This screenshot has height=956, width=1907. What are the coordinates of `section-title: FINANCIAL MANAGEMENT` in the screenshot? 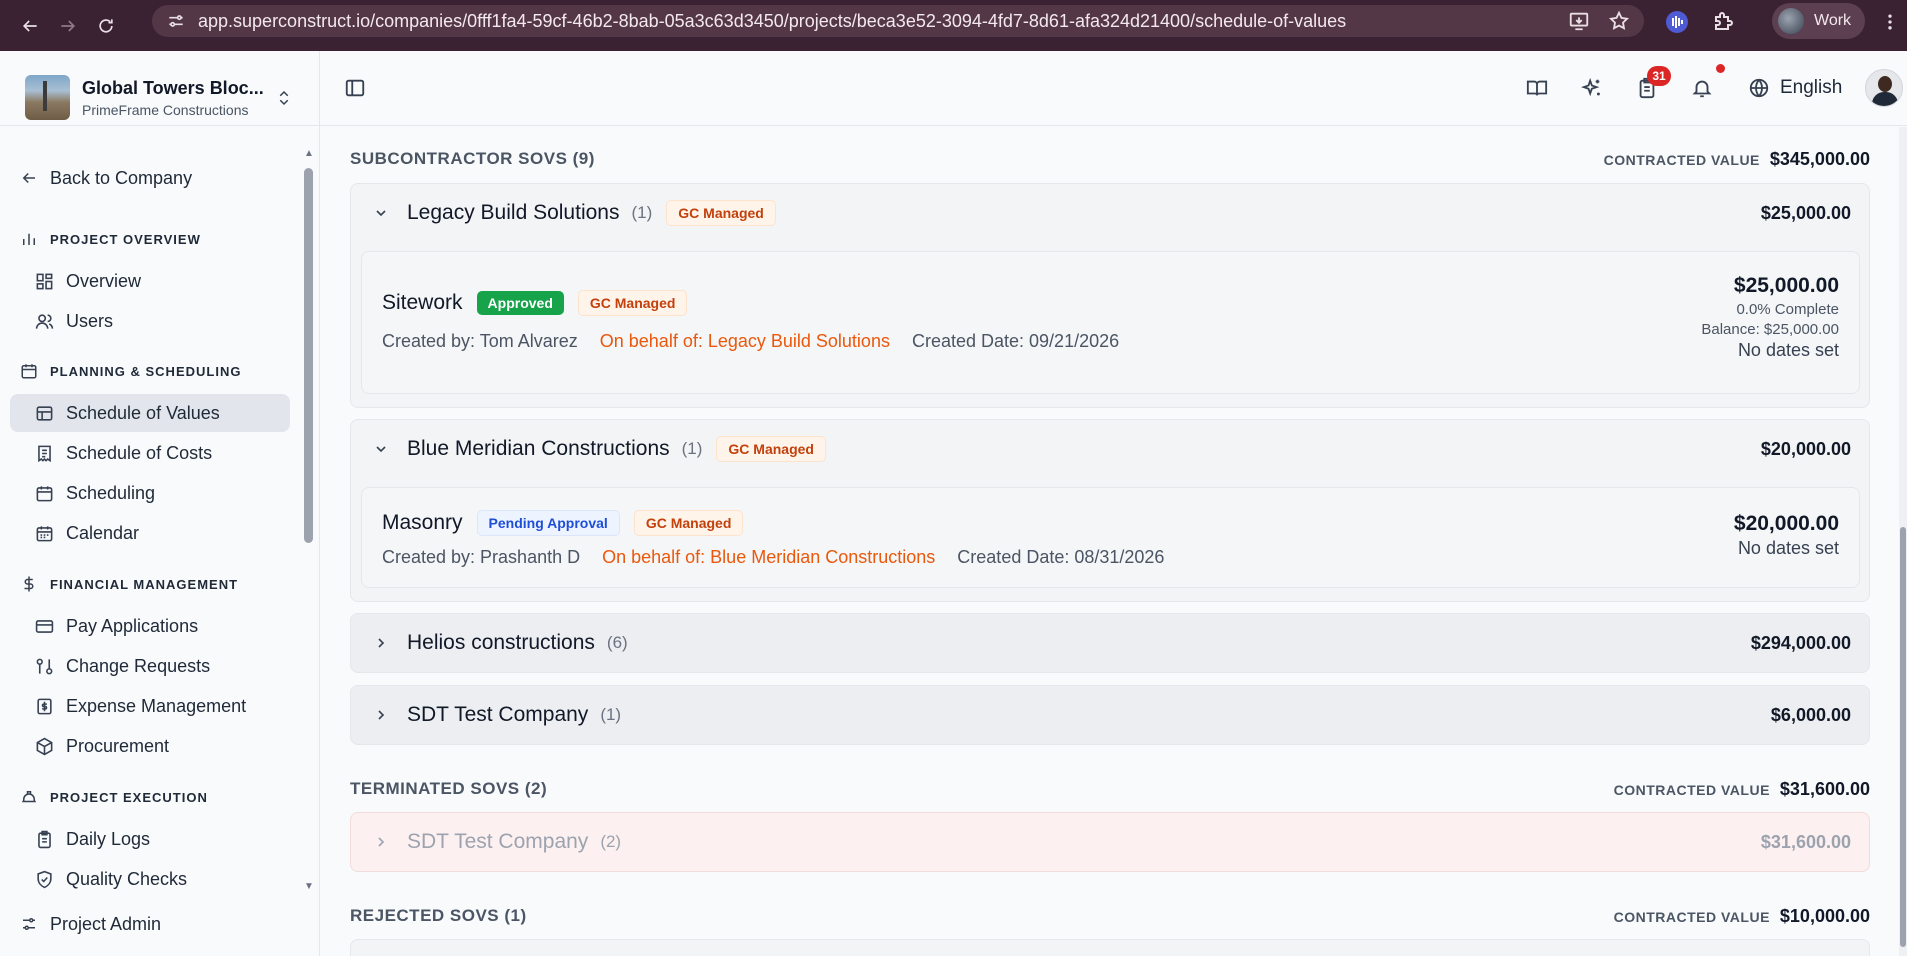 It's located at (144, 584).